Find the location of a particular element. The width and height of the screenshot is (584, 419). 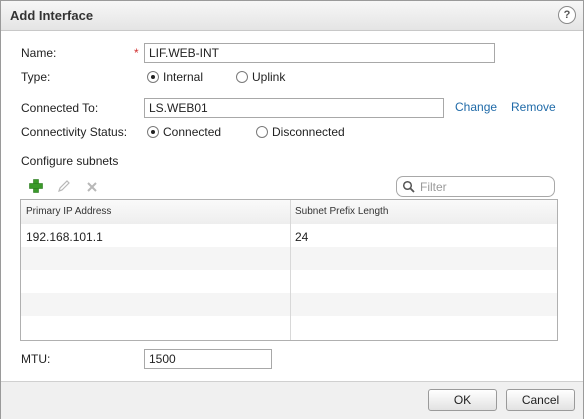

connectivity-disconnected-radio is located at coordinates (262, 132).